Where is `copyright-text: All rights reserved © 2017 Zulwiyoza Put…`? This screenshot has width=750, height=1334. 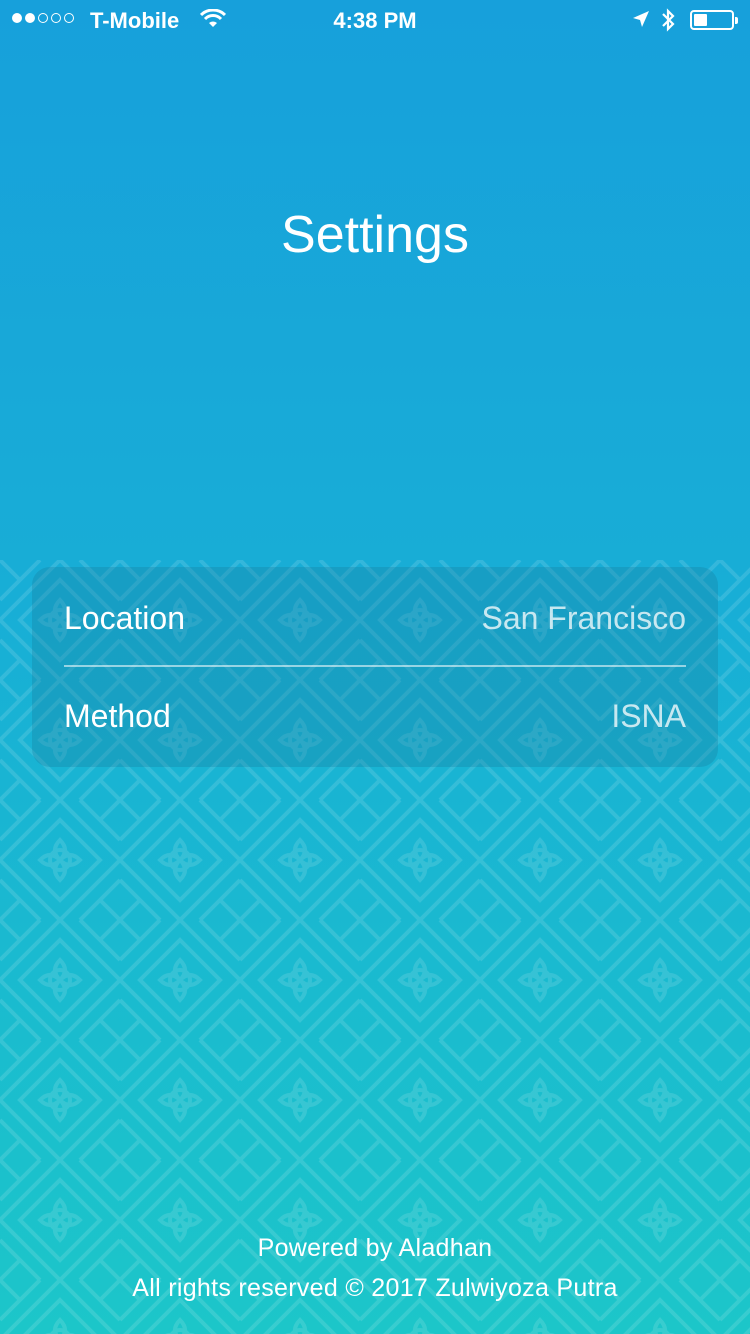
copyright-text: All rights reserved © 2017 Zulwiyoza Put… is located at coordinates (375, 1288).